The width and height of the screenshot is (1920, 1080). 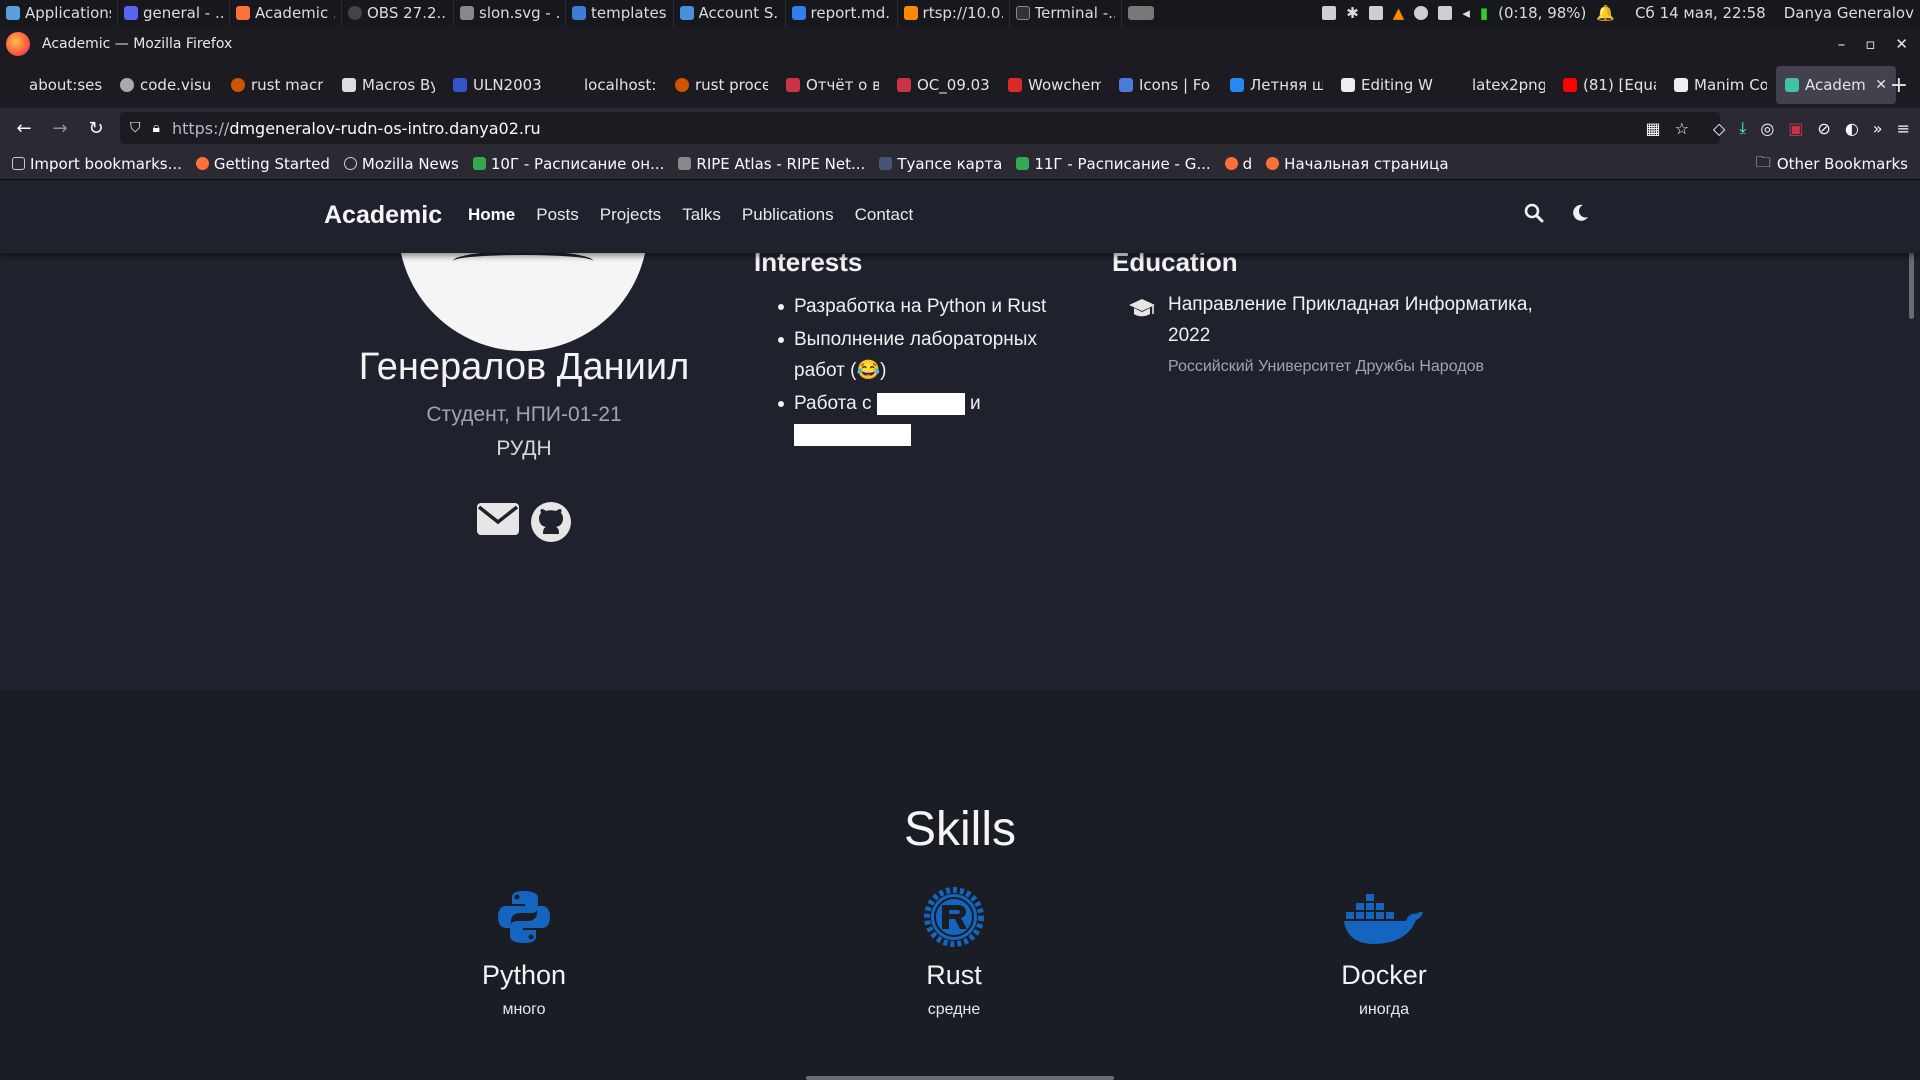 What do you see at coordinates (630, 215) in the screenshot?
I see `menu-projects: Projects` at bounding box center [630, 215].